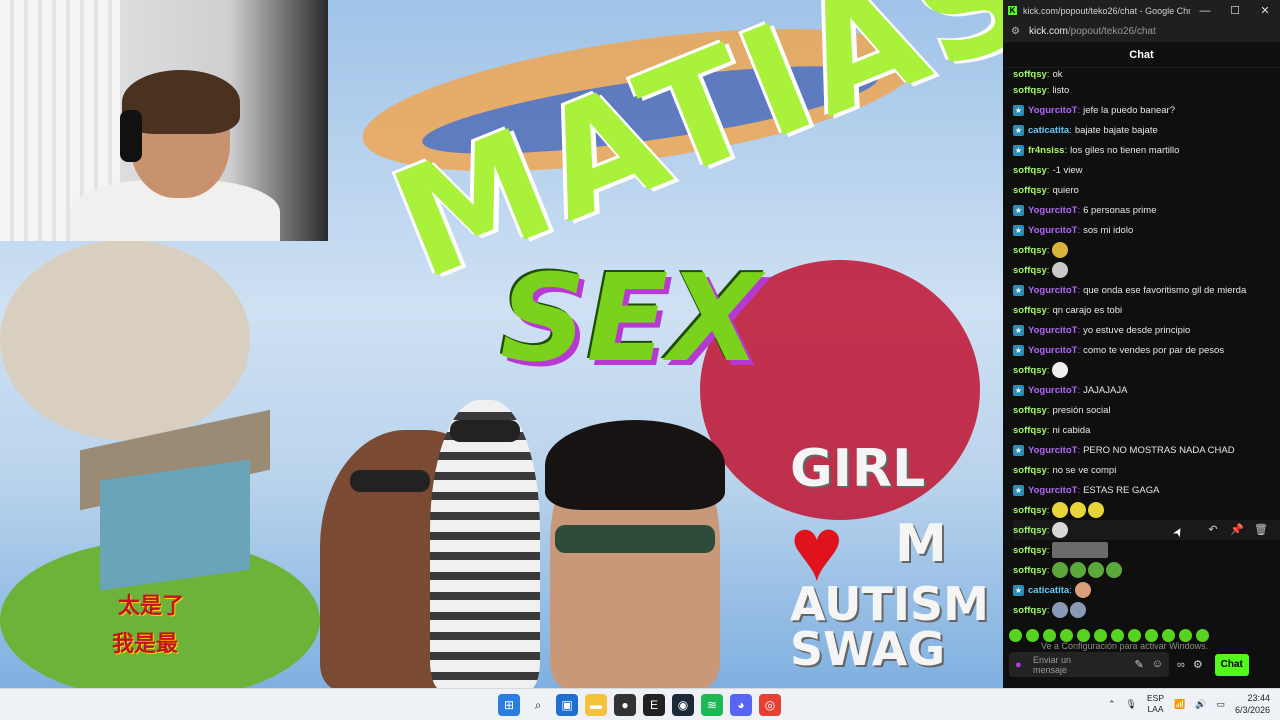 This screenshot has height=720, width=1280. What do you see at coordinates (1146, 74) in the screenshot?
I see `chat-message: soffqsy: ok` at bounding box center [1146, 74].